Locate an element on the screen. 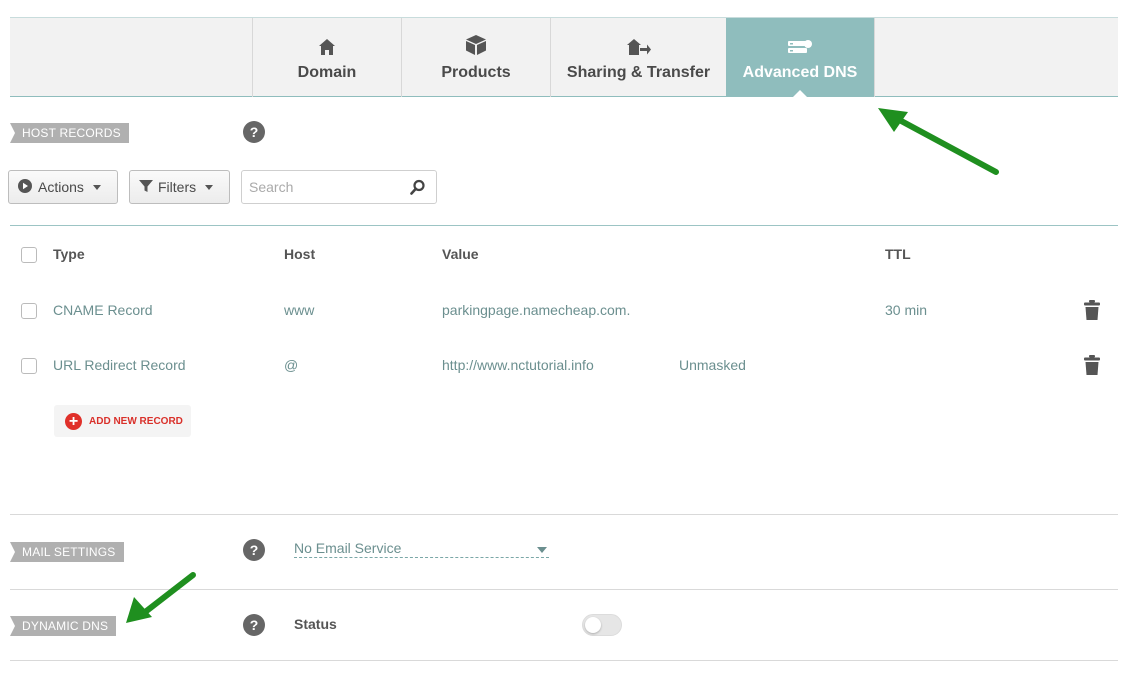  actions-button: Actions is located at coordinates (63, 187).